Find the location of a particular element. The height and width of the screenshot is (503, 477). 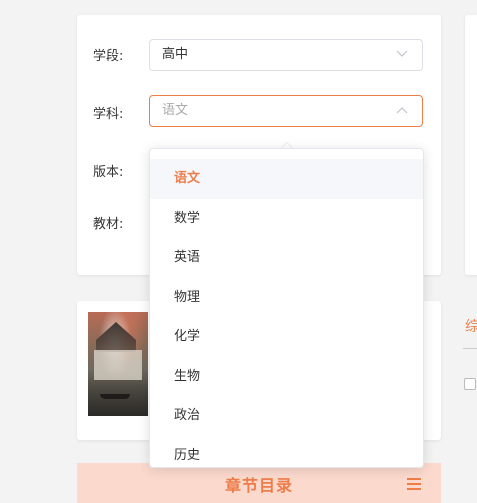

dropdown-option: 数学 is located at coordinates (286, 219).